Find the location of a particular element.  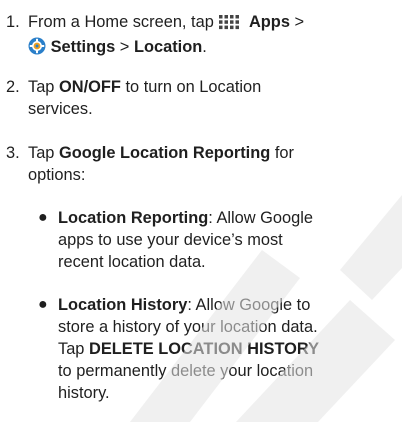

bullet-text: history. is located at coordinates (84, 393).